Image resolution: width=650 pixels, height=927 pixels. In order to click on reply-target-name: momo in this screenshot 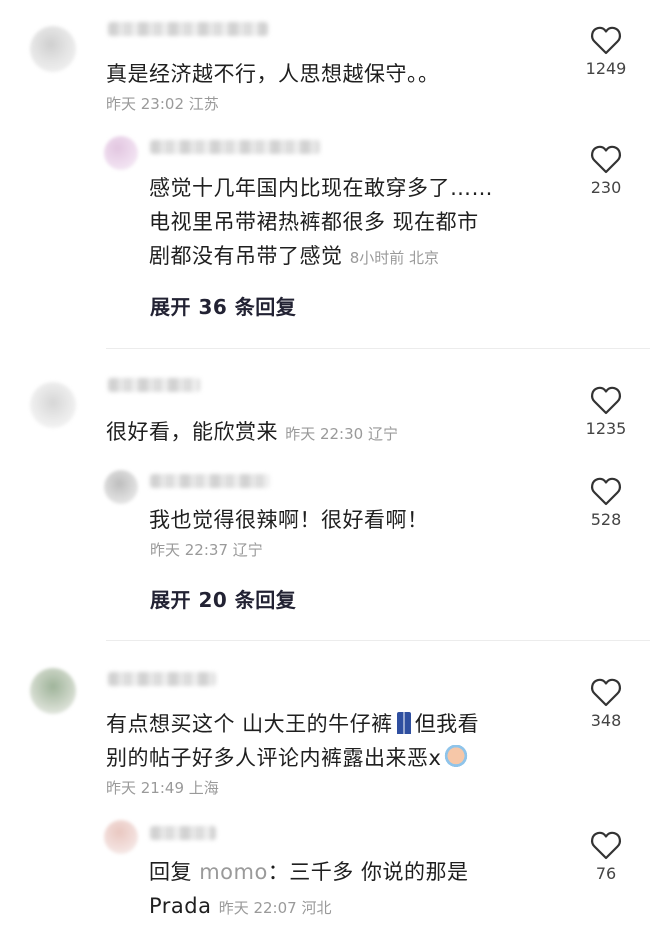, I will do `click(233, 872)`.